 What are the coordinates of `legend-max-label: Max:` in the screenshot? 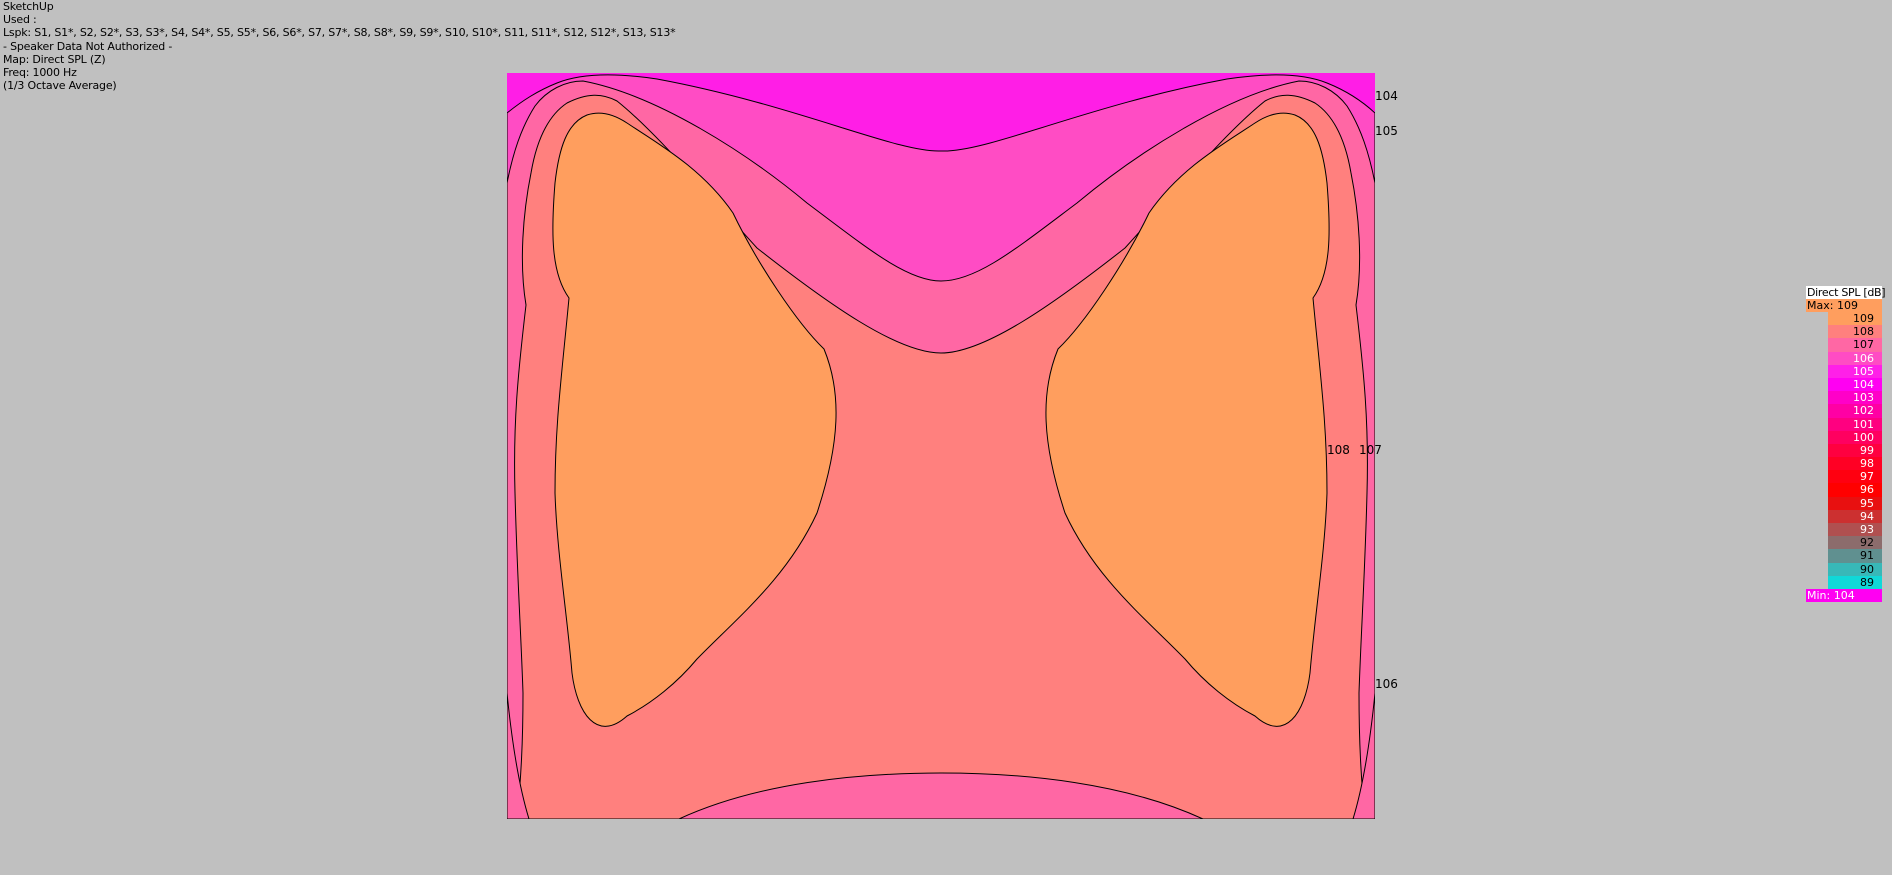 It's located at (1820, 305).